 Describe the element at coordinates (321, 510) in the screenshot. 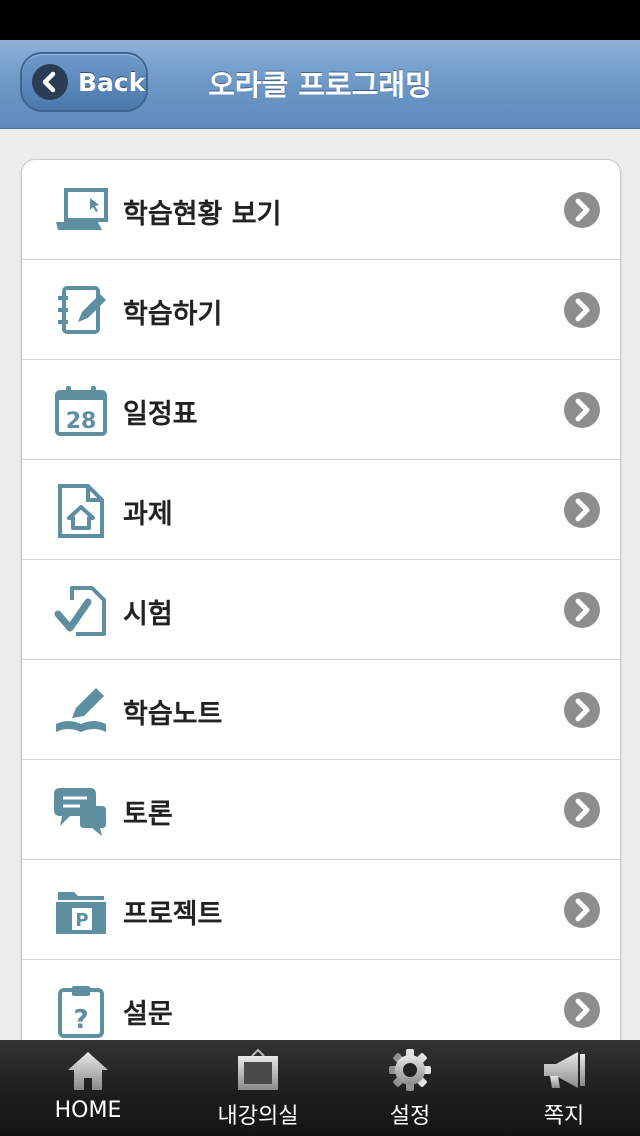

I see `menu-item-assignment: 과제` at that location.